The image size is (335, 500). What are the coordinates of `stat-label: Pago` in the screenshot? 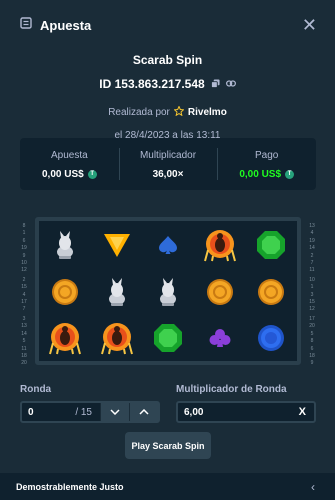 It's located at (267, 155).